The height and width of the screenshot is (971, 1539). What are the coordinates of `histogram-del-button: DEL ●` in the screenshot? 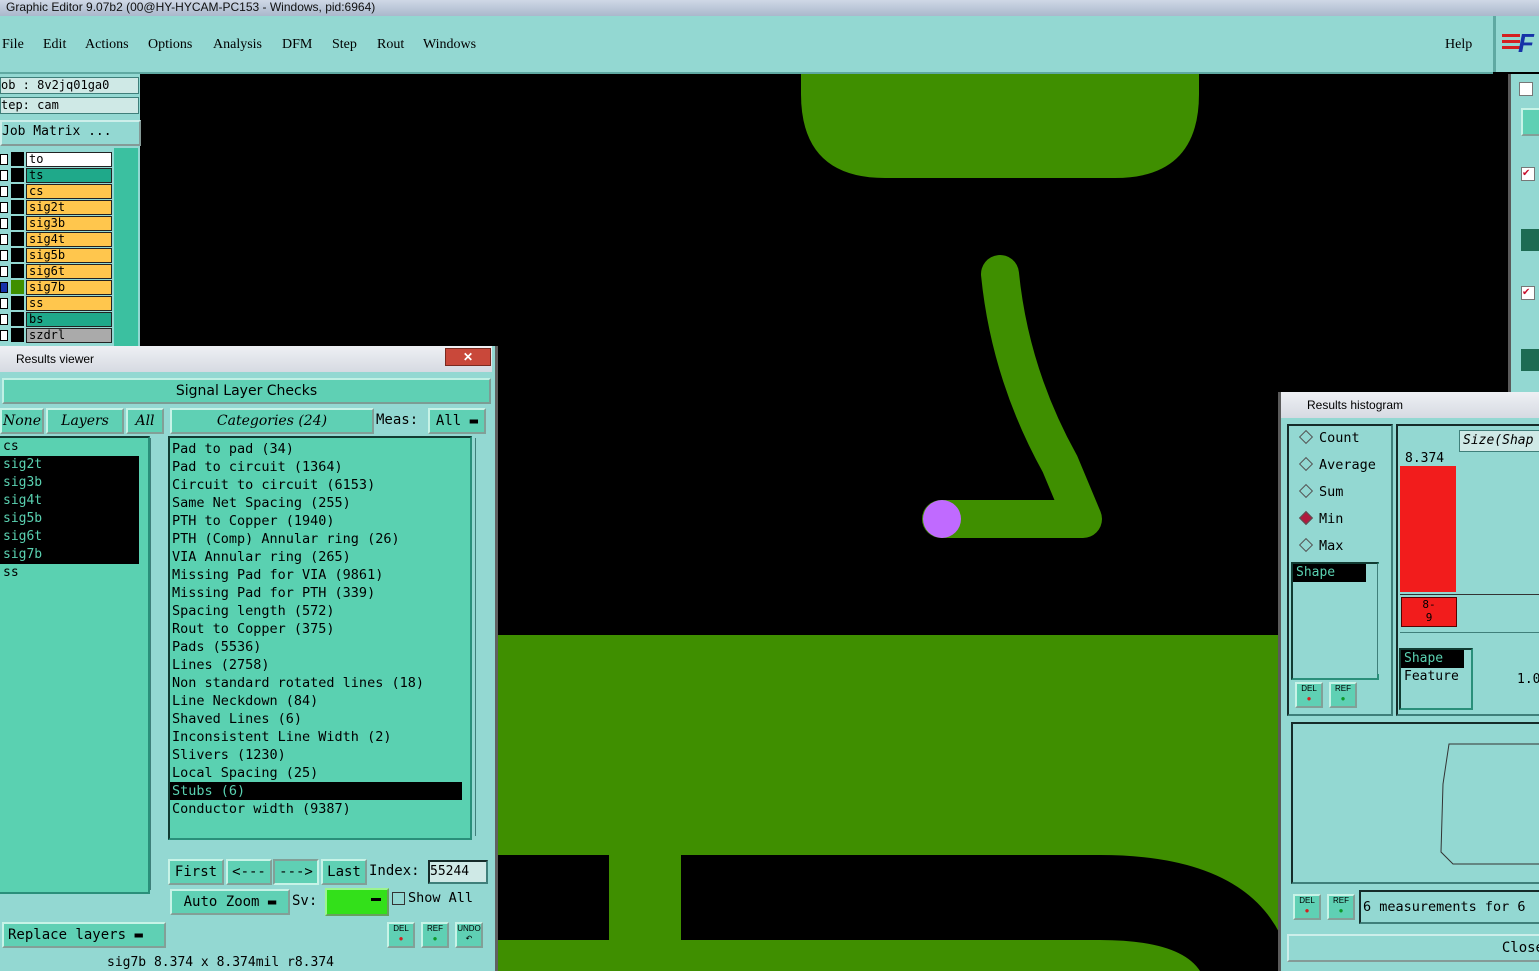 It's located at (1309, 695).